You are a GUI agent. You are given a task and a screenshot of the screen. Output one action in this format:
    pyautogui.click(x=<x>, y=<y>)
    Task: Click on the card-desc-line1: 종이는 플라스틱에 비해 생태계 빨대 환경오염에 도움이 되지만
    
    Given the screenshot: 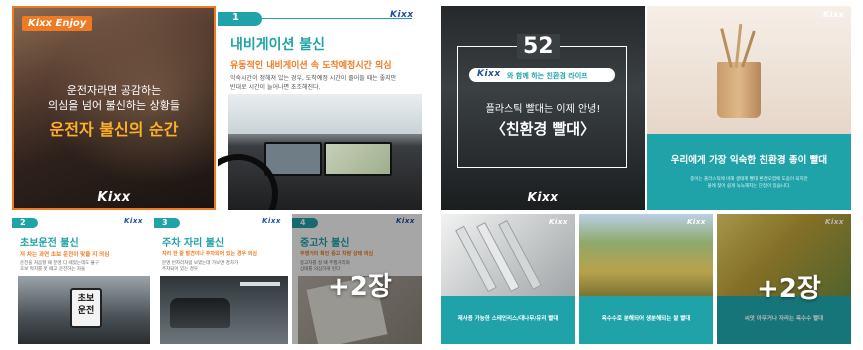 What is the action you would take?
    pyautogui.click(x=749, y=179)
    